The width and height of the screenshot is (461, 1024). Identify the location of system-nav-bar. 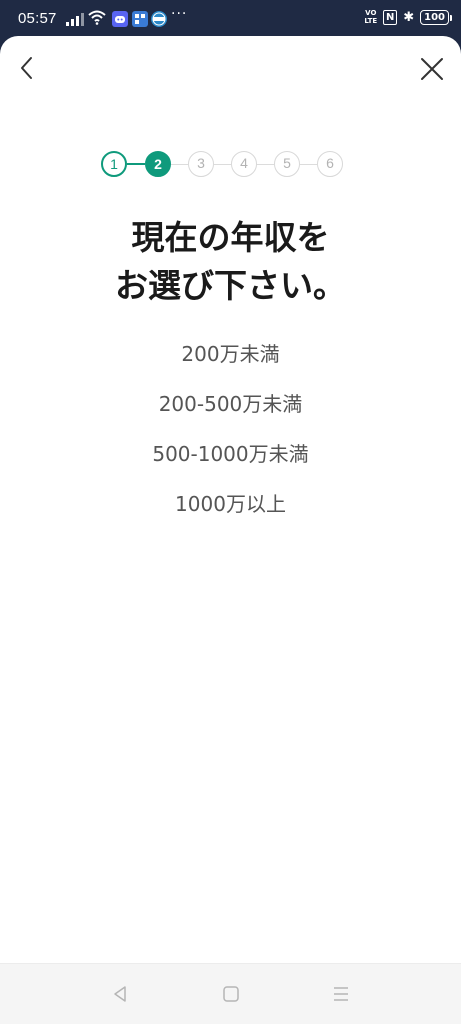
(230, 993).